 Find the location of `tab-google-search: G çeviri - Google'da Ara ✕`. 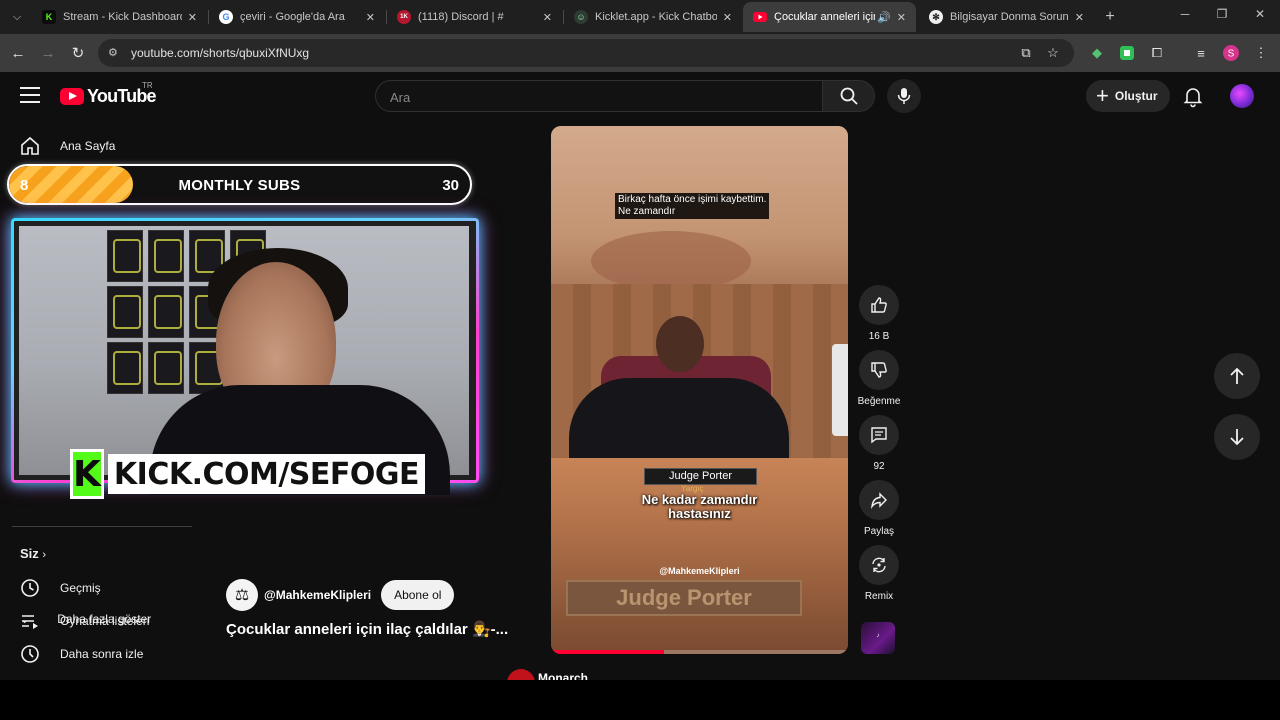

tab-google-search: G çeviri - Google'da Ara ✕ is located at coordinates (297, 17).